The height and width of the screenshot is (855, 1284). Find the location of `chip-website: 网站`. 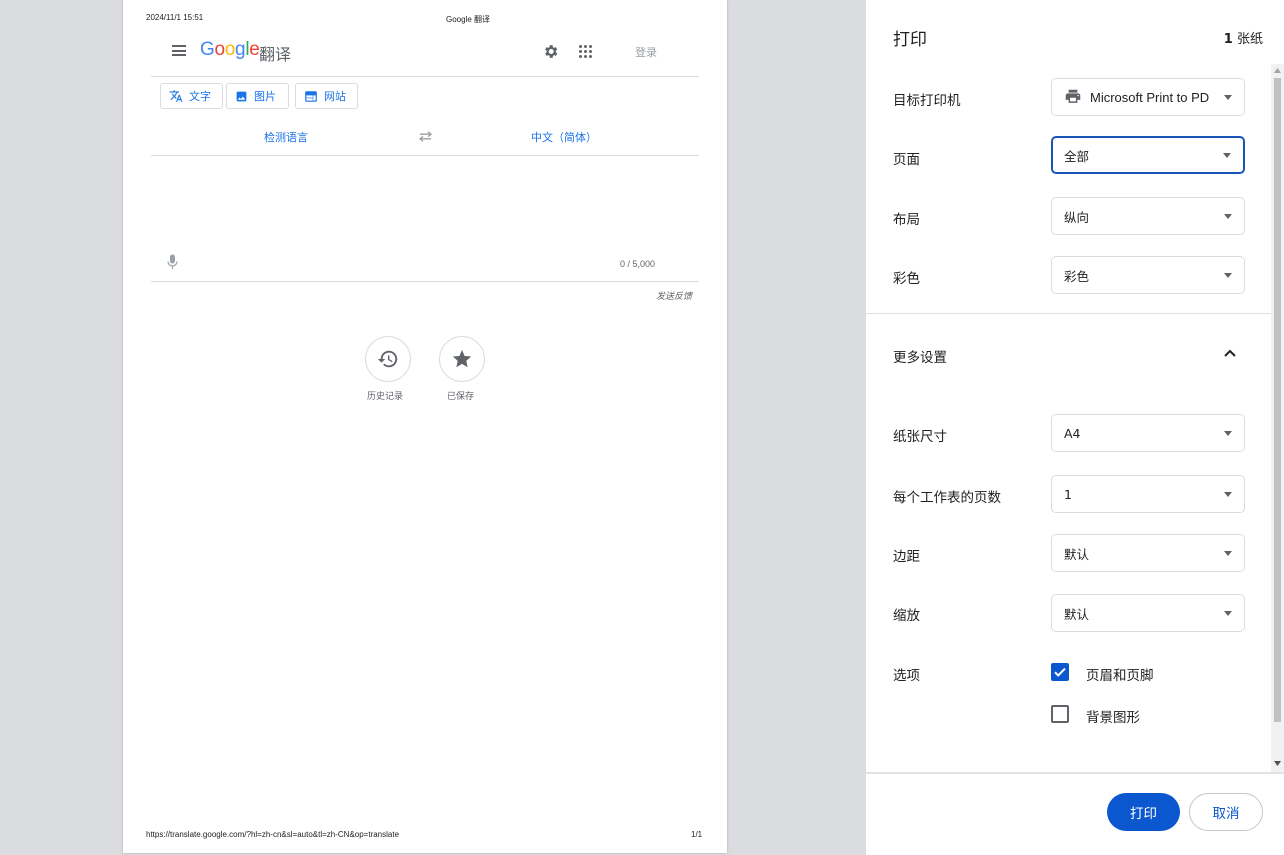

chip-website: 网站 is located at coordinates (326, 96).